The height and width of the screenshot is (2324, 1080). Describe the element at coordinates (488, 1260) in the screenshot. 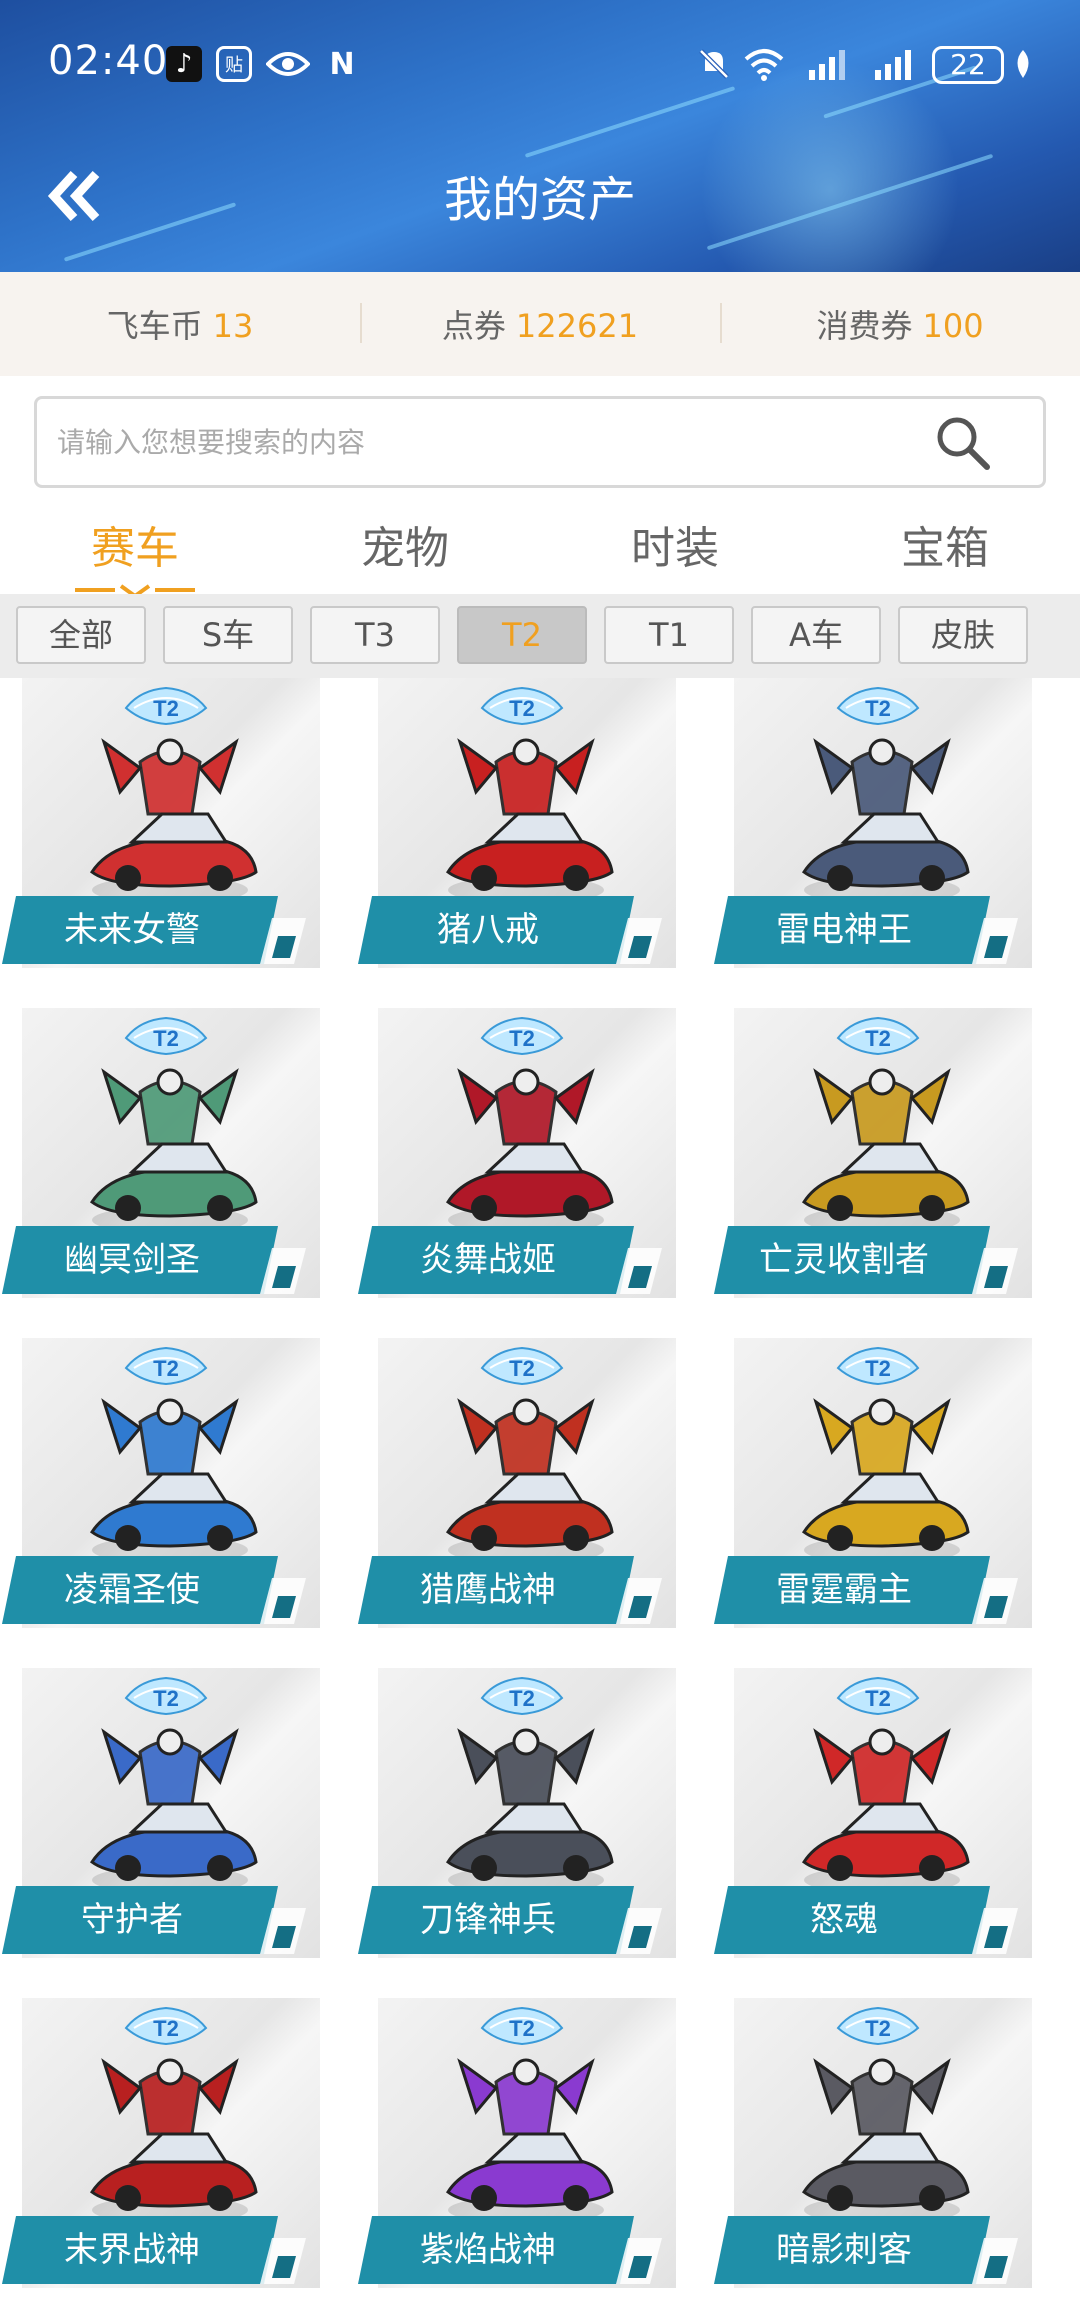

I see `item-name: 炎舞战姬` at that location.